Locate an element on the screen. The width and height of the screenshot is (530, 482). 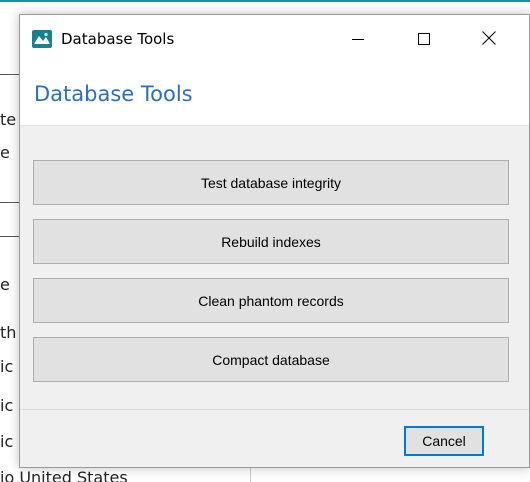
background-accent-line is located at coordinates (265, 1).